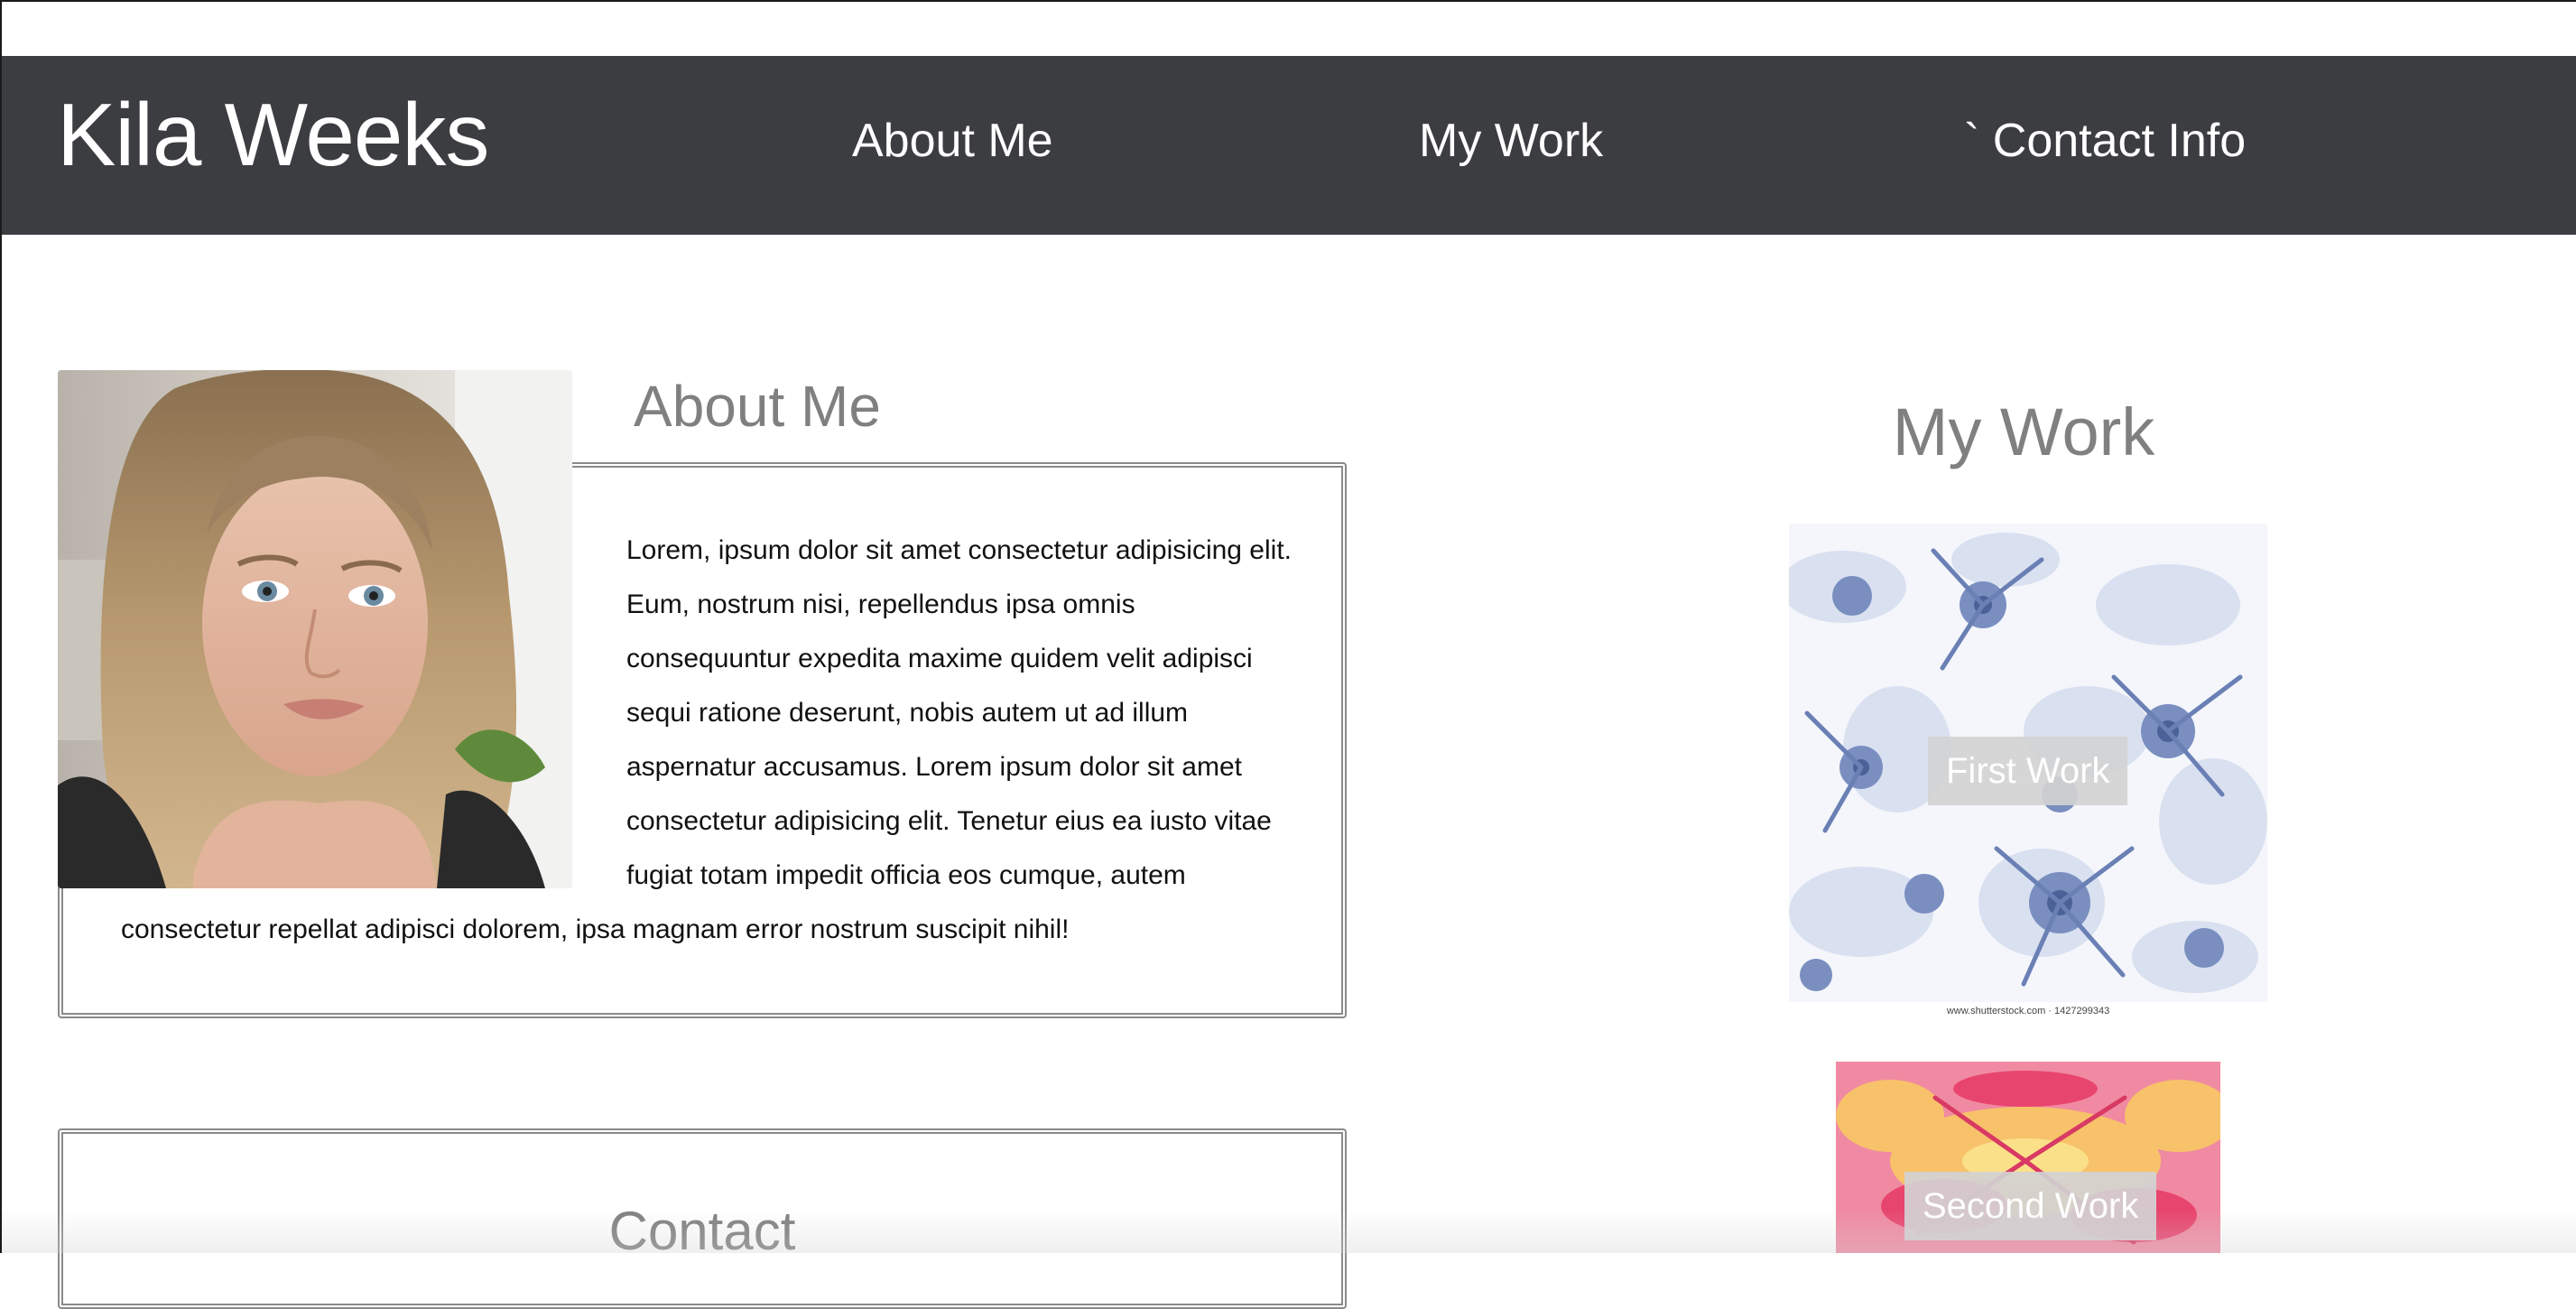  I want to click on about-heading: About Me, so click(757, 407).